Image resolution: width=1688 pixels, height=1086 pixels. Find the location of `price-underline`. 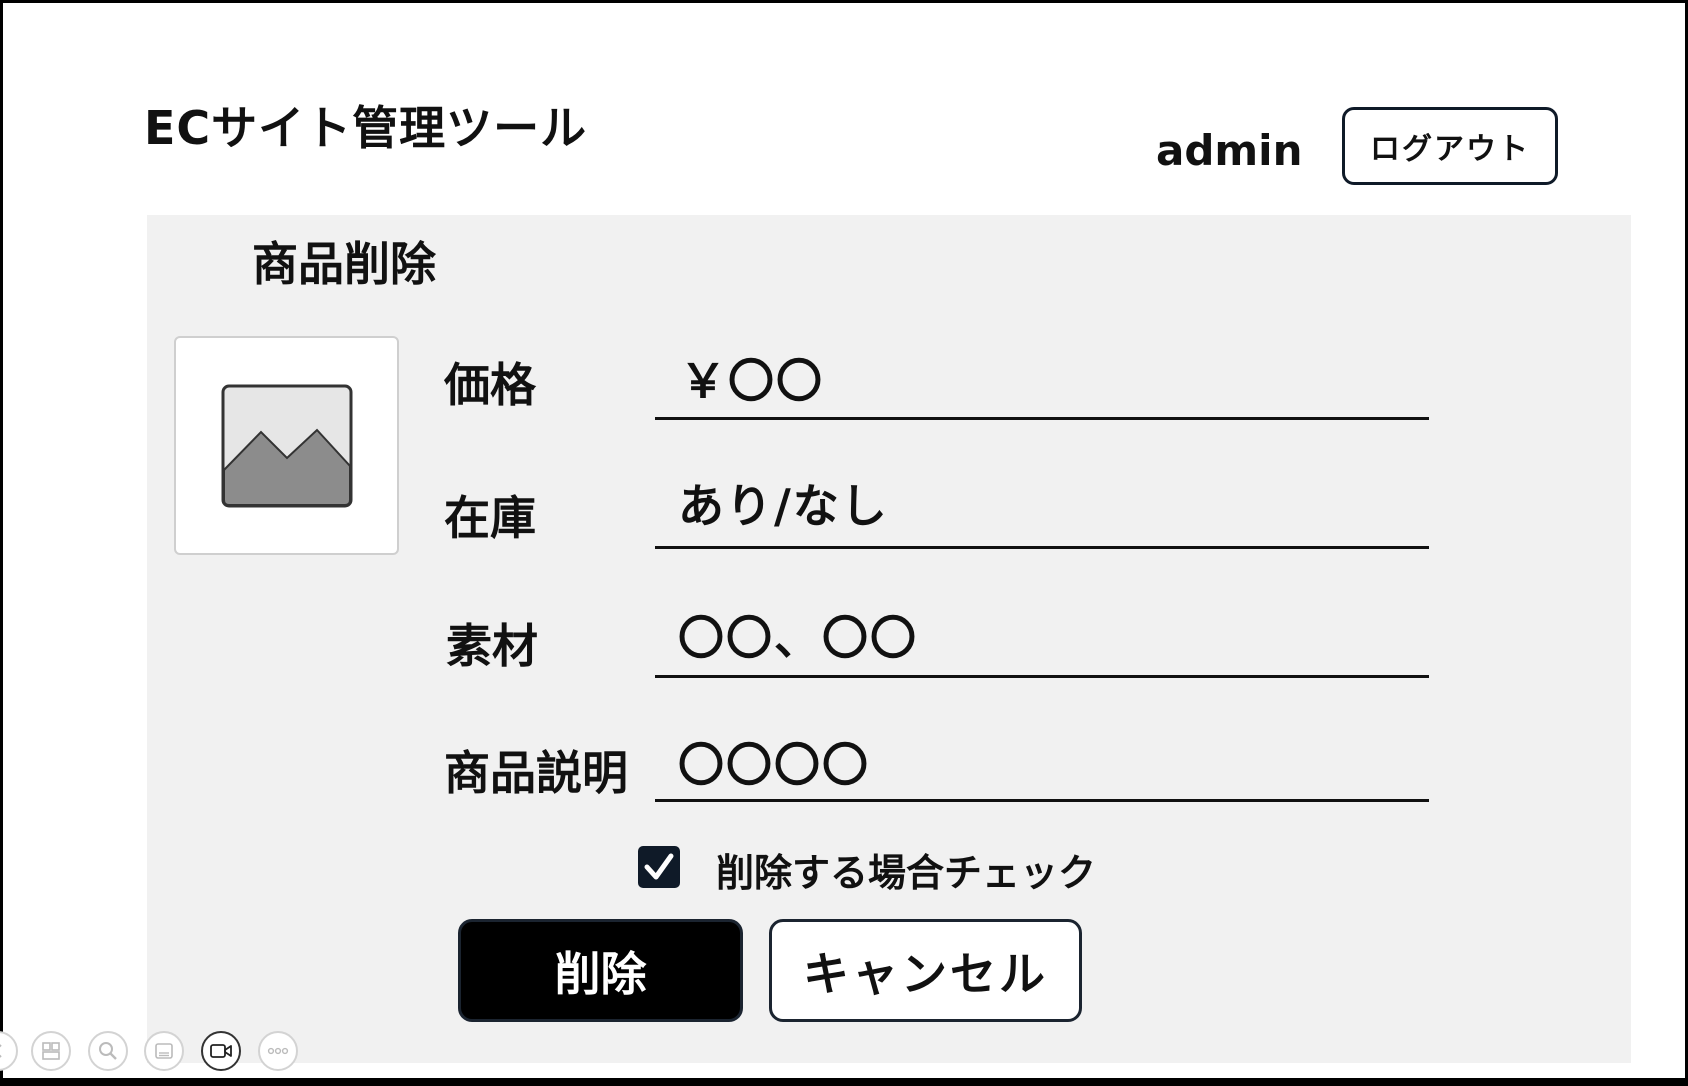

price-underline is located at coordinates (1042, 418).